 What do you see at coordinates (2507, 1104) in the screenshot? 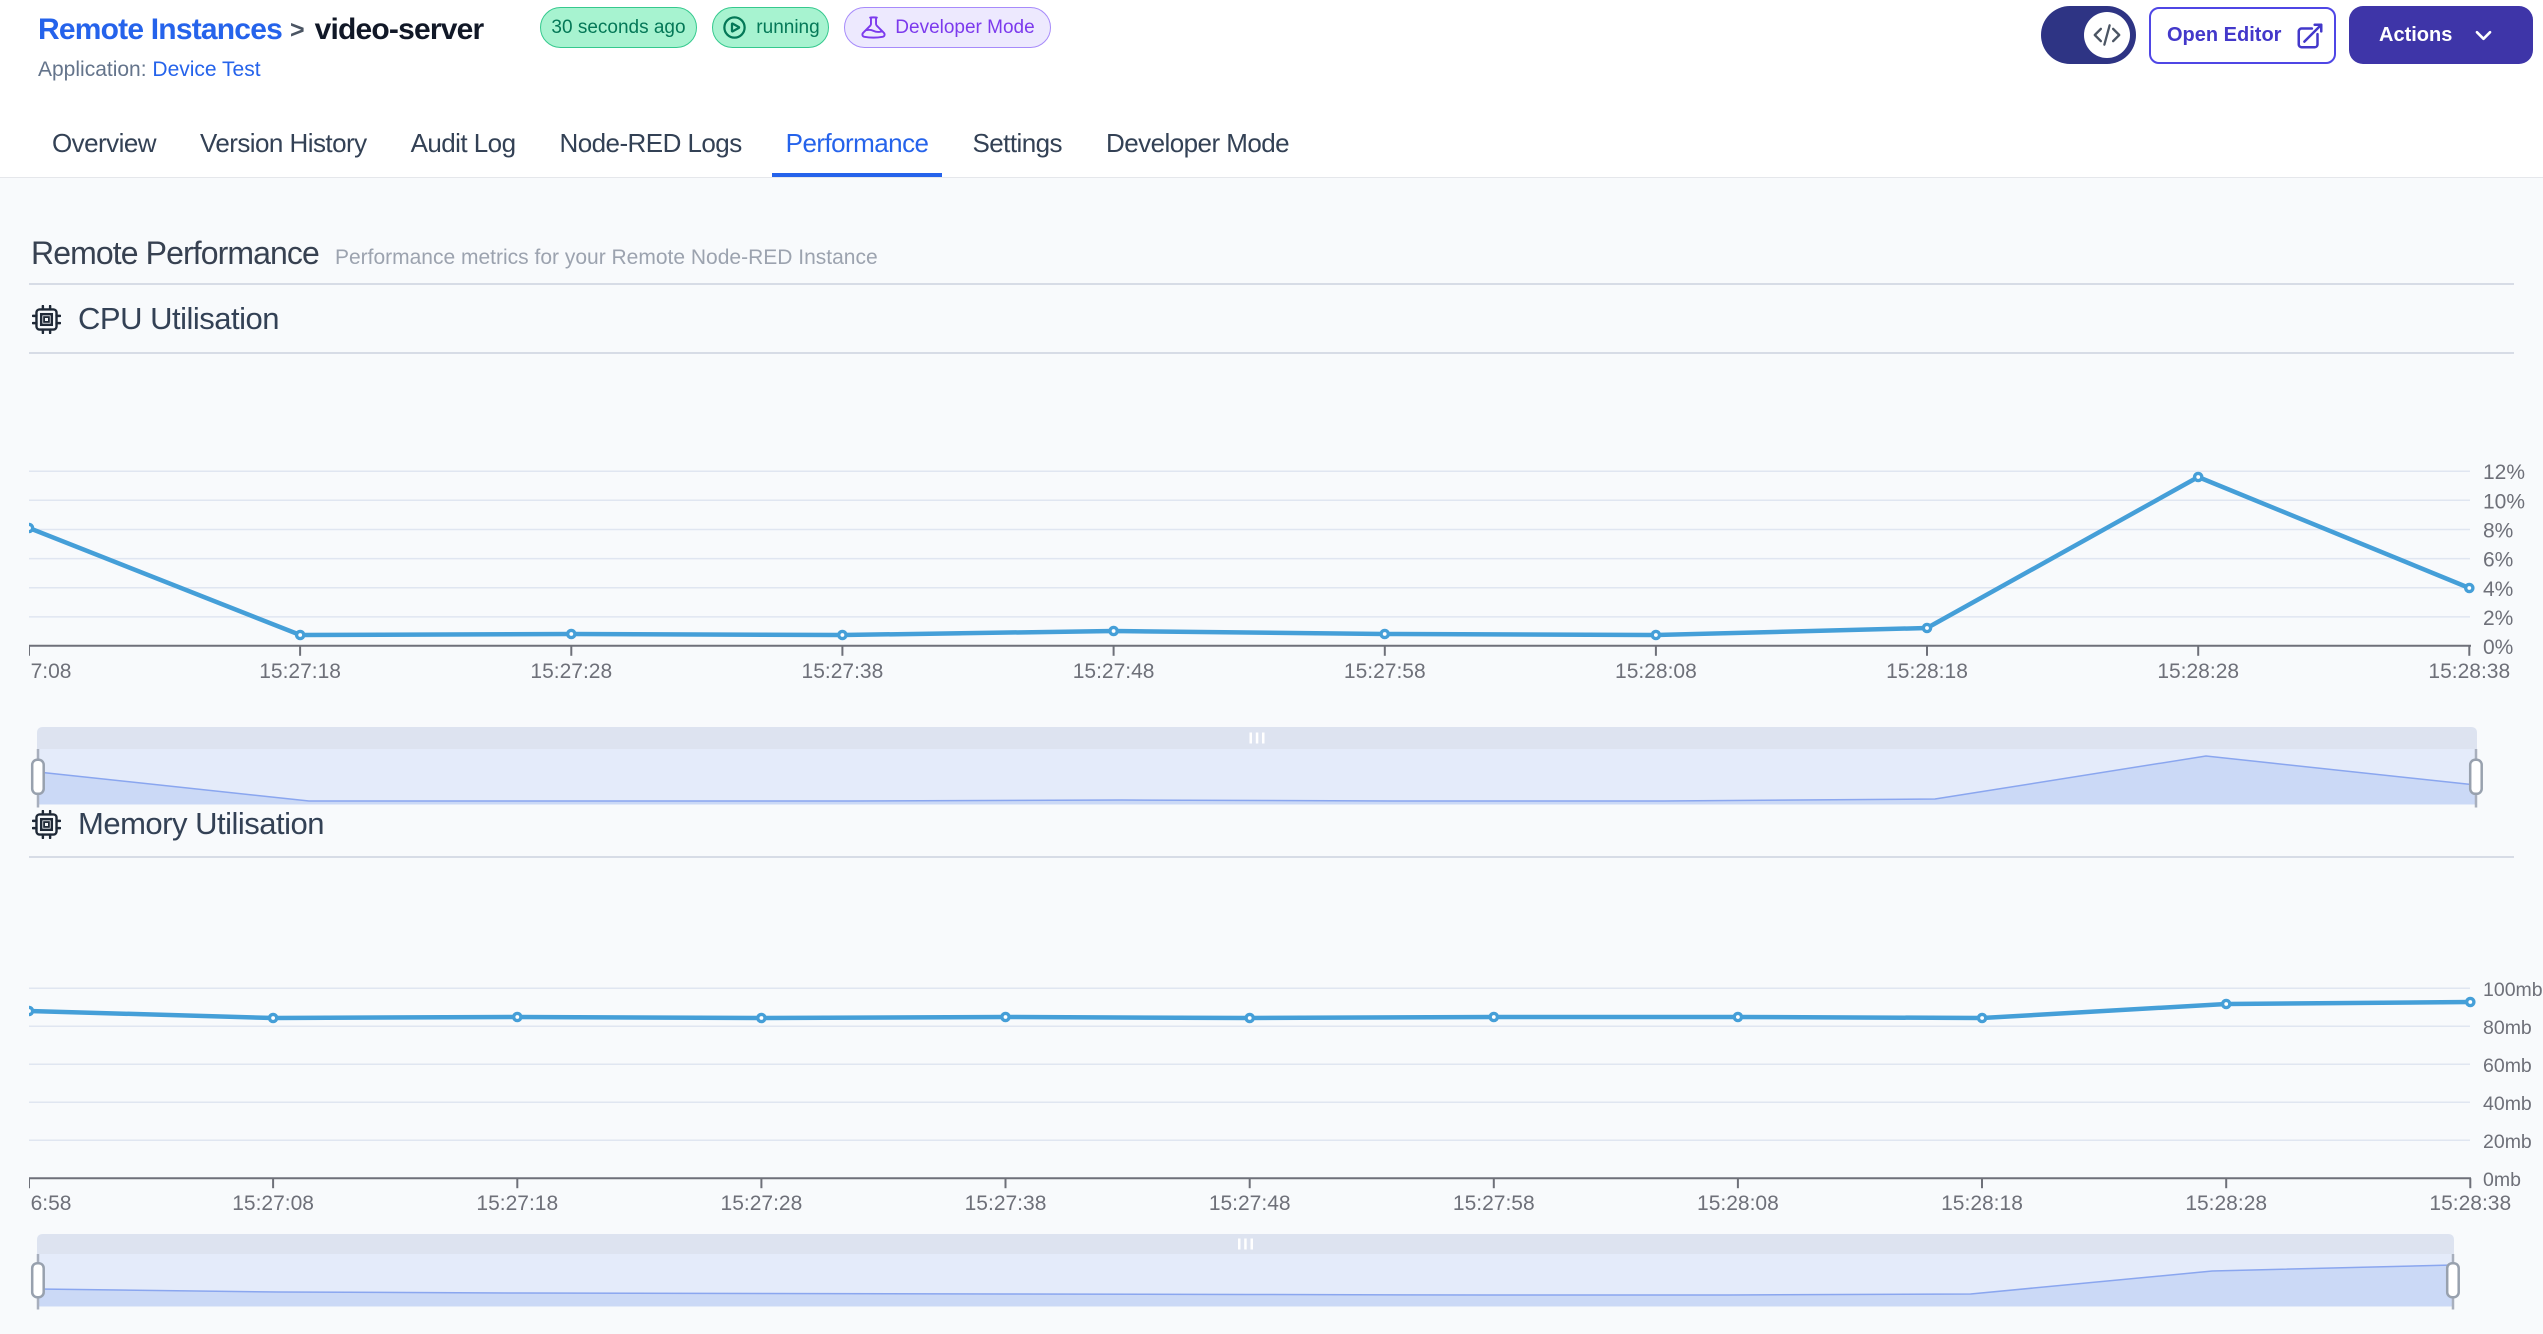
I see `svg-text: 40mb` at bounding box center [2507, 1104].